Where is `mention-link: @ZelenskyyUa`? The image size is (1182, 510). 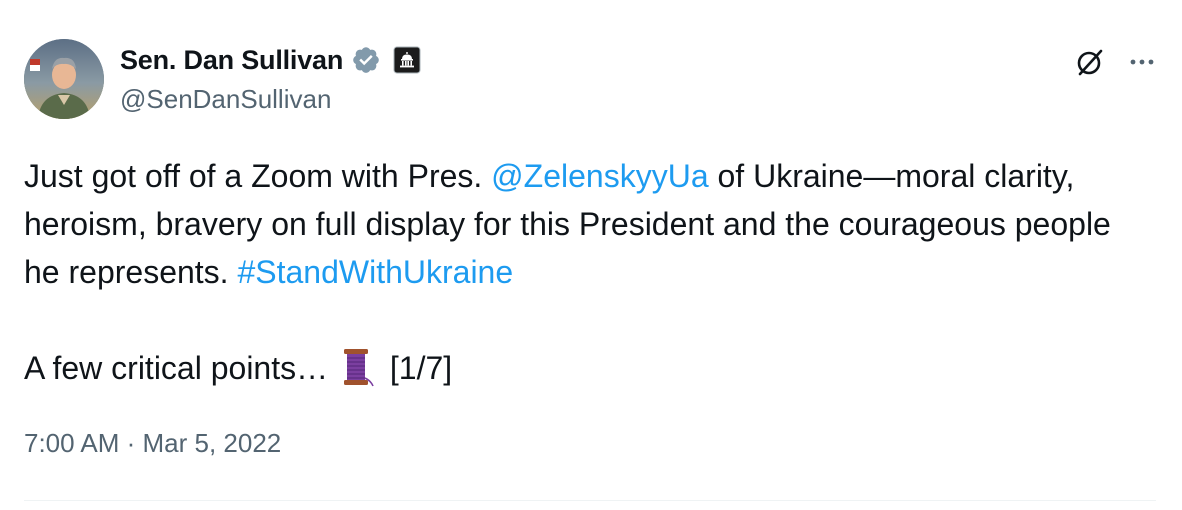
mention-link: @ZelenskyyUa is located at coordinates (599, 176).